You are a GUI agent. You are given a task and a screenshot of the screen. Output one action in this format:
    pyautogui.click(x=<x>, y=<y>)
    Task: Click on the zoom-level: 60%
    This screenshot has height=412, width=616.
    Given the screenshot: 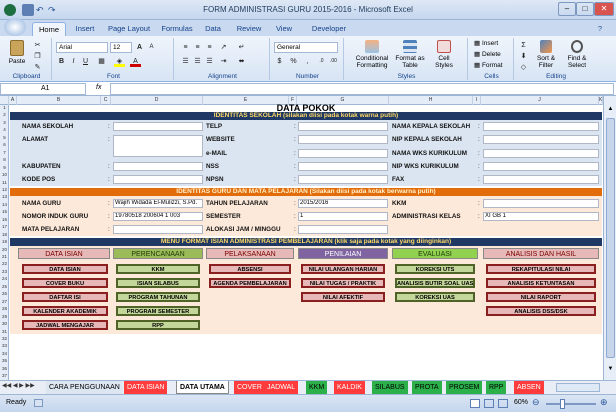 What is the action you would take?
    pyautogui.click(x=521, y=402)
    